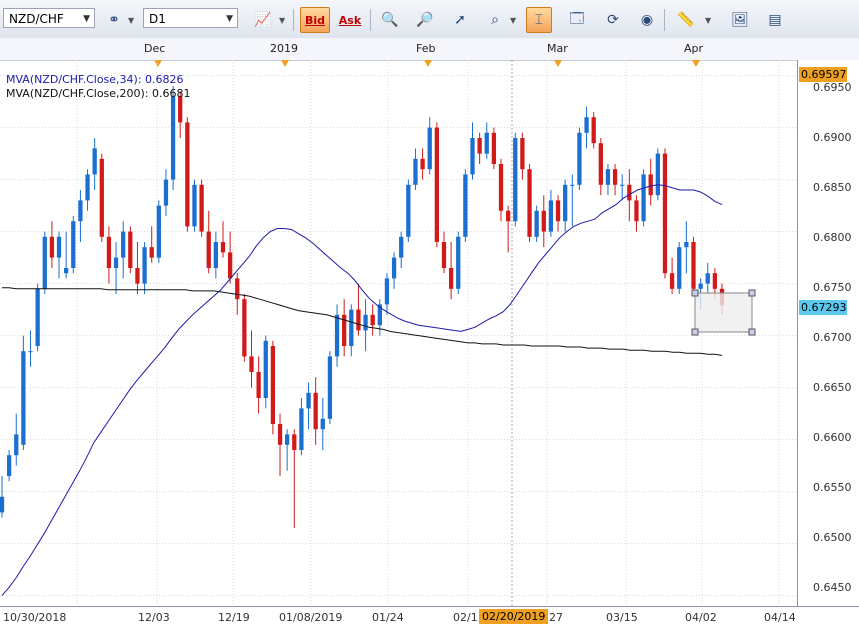 The image size is (859, 632). What do you see at coordinates (315, 20) in the screenshot?
I see `bid-button: Bid` at bounding box center [315, 20].